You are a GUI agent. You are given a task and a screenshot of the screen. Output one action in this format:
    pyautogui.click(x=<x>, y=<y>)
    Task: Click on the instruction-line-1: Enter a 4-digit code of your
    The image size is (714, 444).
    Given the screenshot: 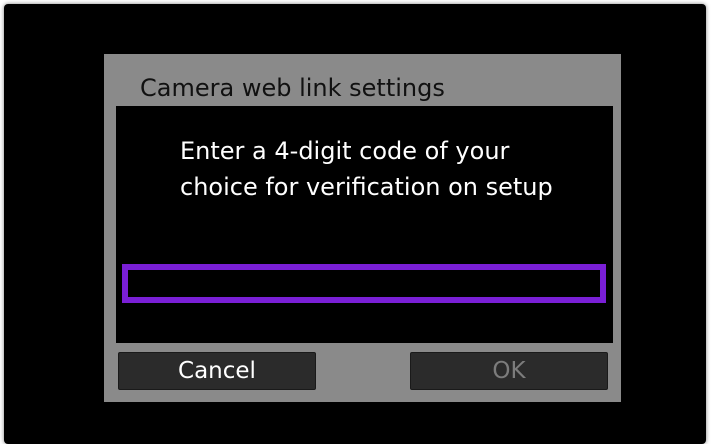 What is the action you would take?
    pyautogui.click(x=345, y=151)
    